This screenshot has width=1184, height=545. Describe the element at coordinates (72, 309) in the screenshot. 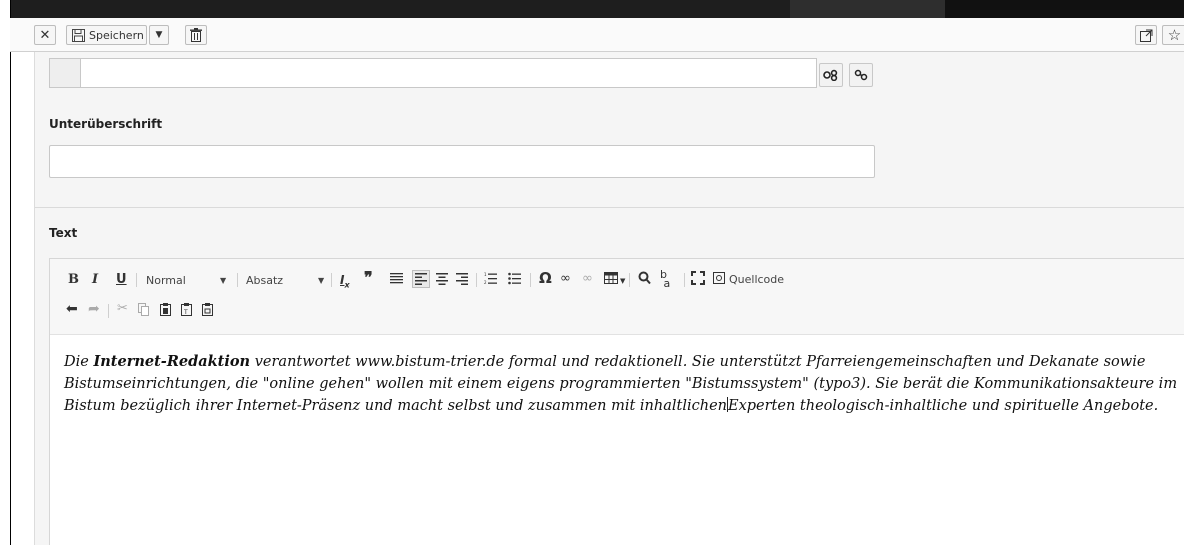

I see `undo-icon: ⬅` at that location.